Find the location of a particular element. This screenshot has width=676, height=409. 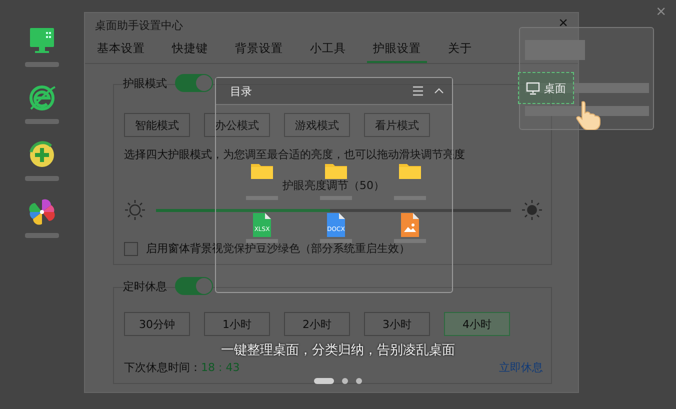

chevron-up-icon is located at coordinates (439, 91).